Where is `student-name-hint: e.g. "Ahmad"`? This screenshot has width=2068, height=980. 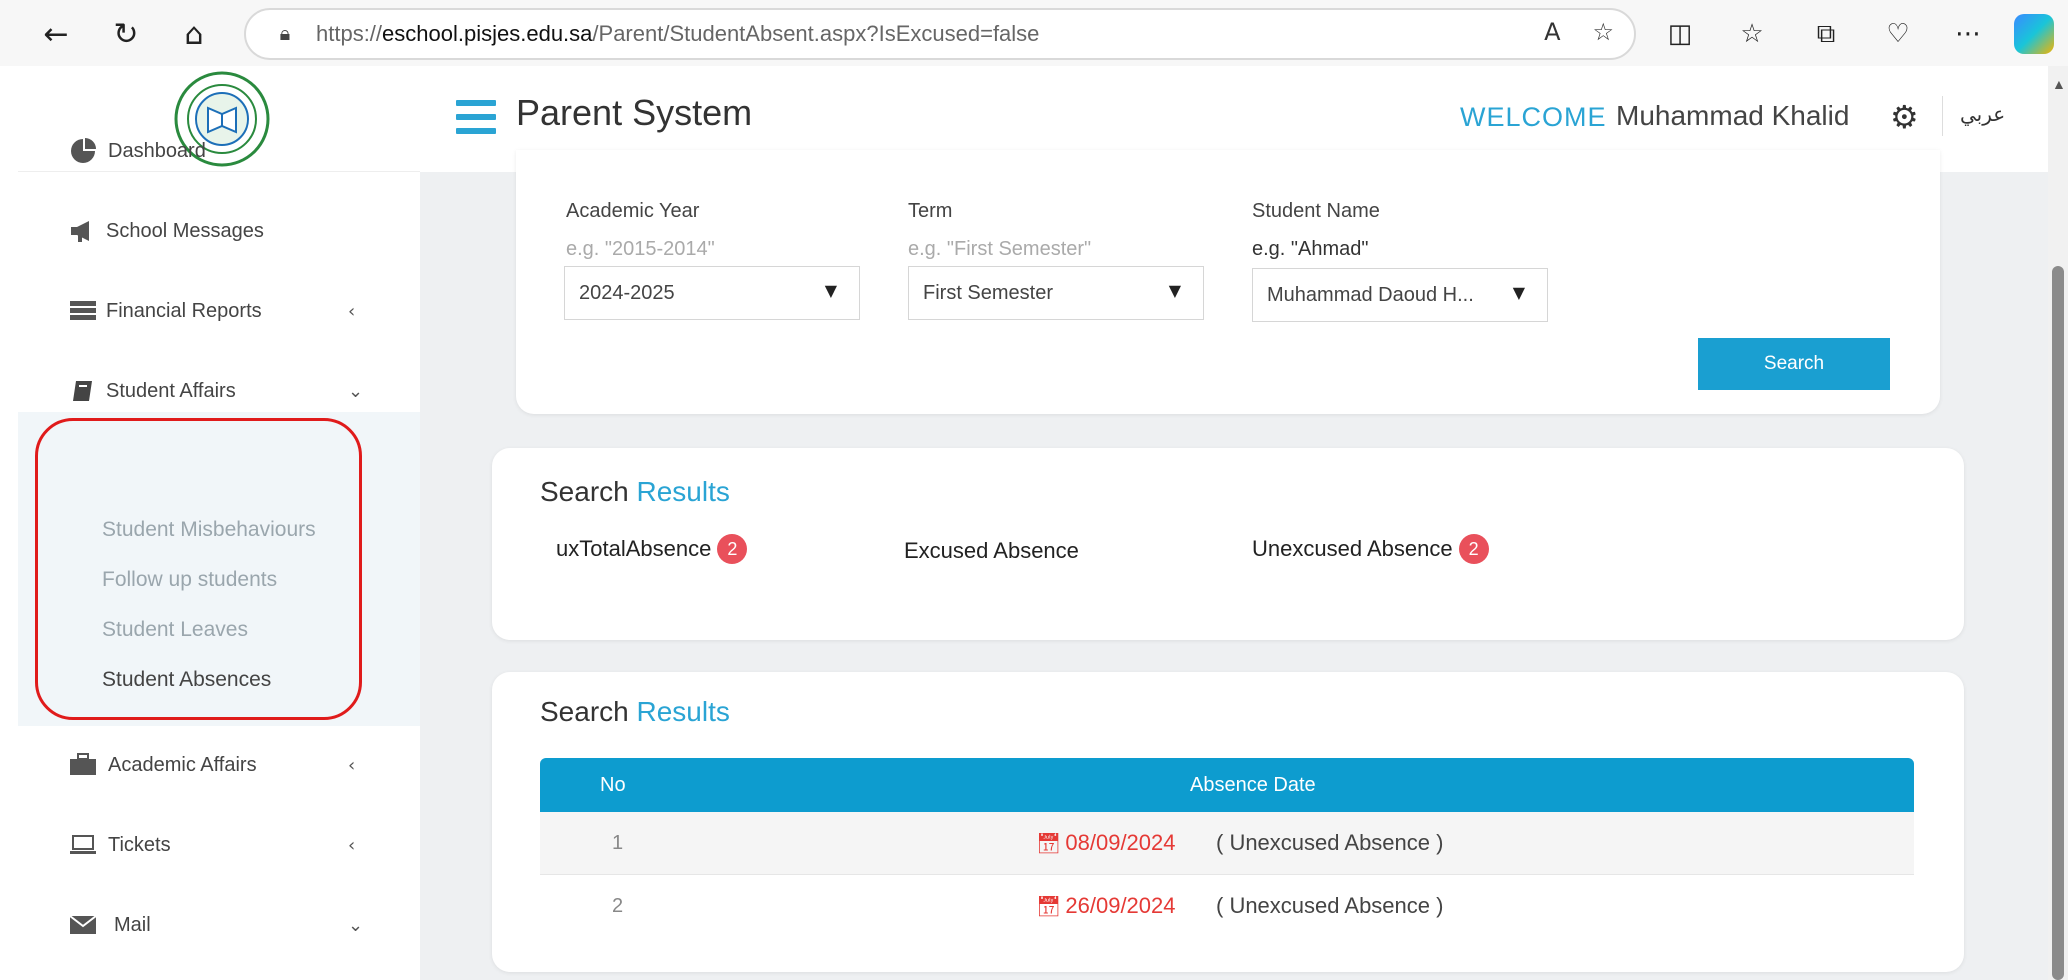 student-name-hint: e.g. "Ahmad" is located at coordinates (1310, 249).